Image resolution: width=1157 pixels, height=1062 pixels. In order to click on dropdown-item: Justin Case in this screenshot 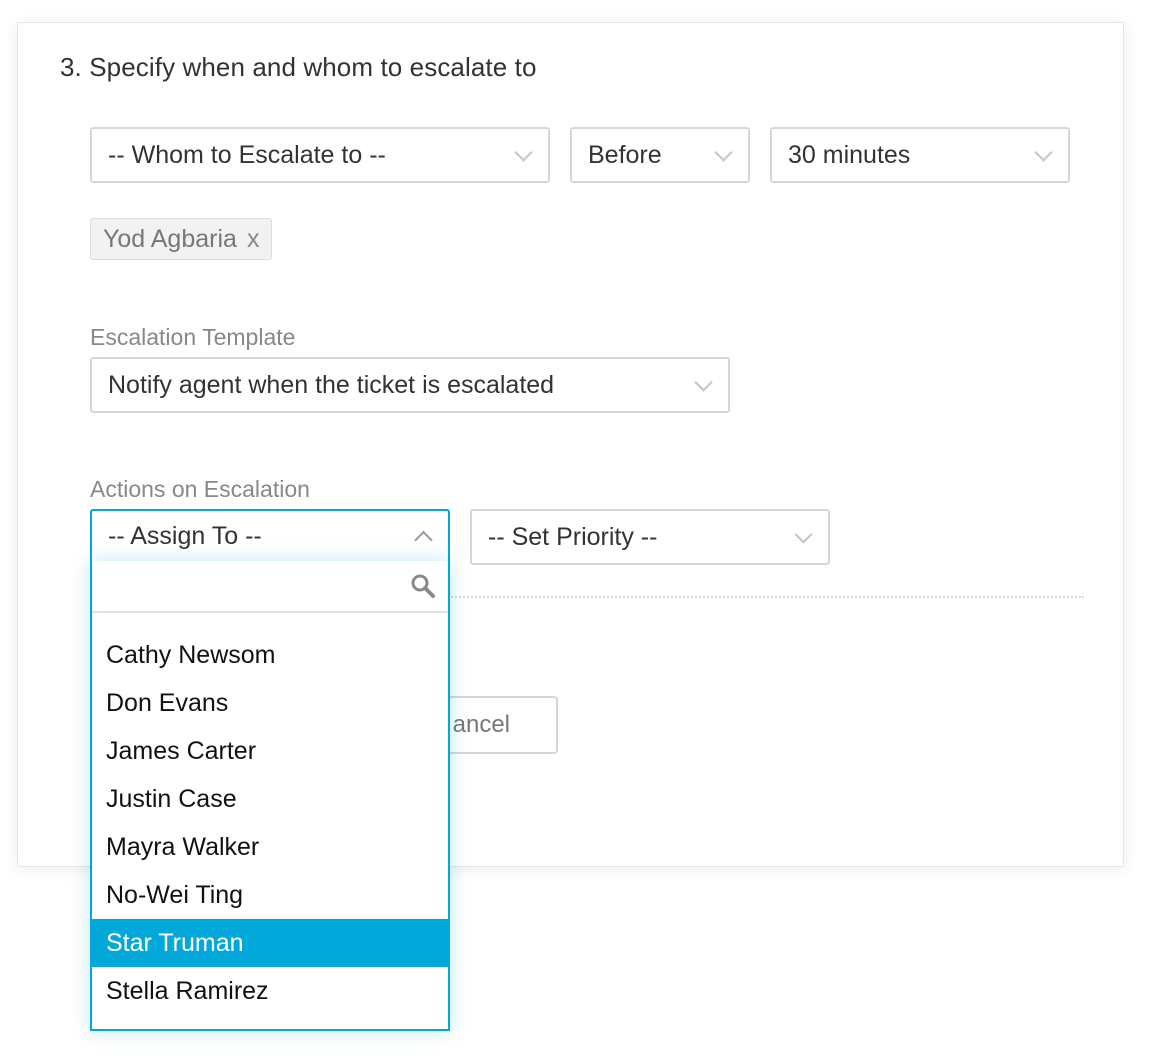, I will do `click(270, 799)`.